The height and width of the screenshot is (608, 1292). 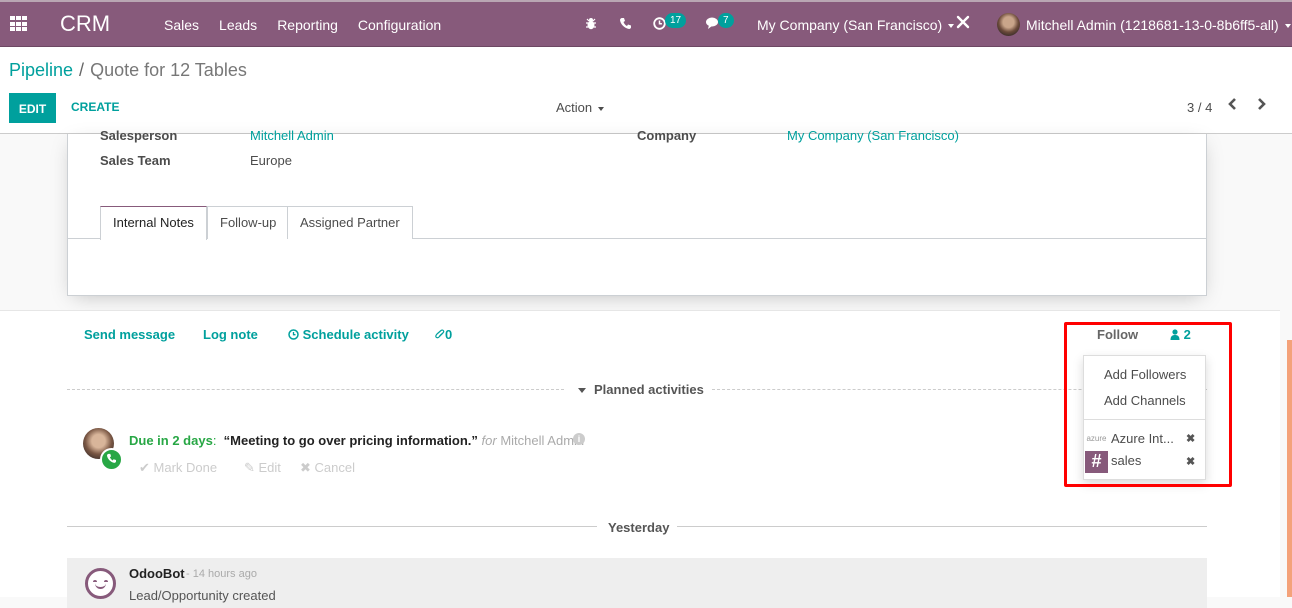 I want to click on tab-assigned-partner: Assigned Partner, so click(x=350, y=222).